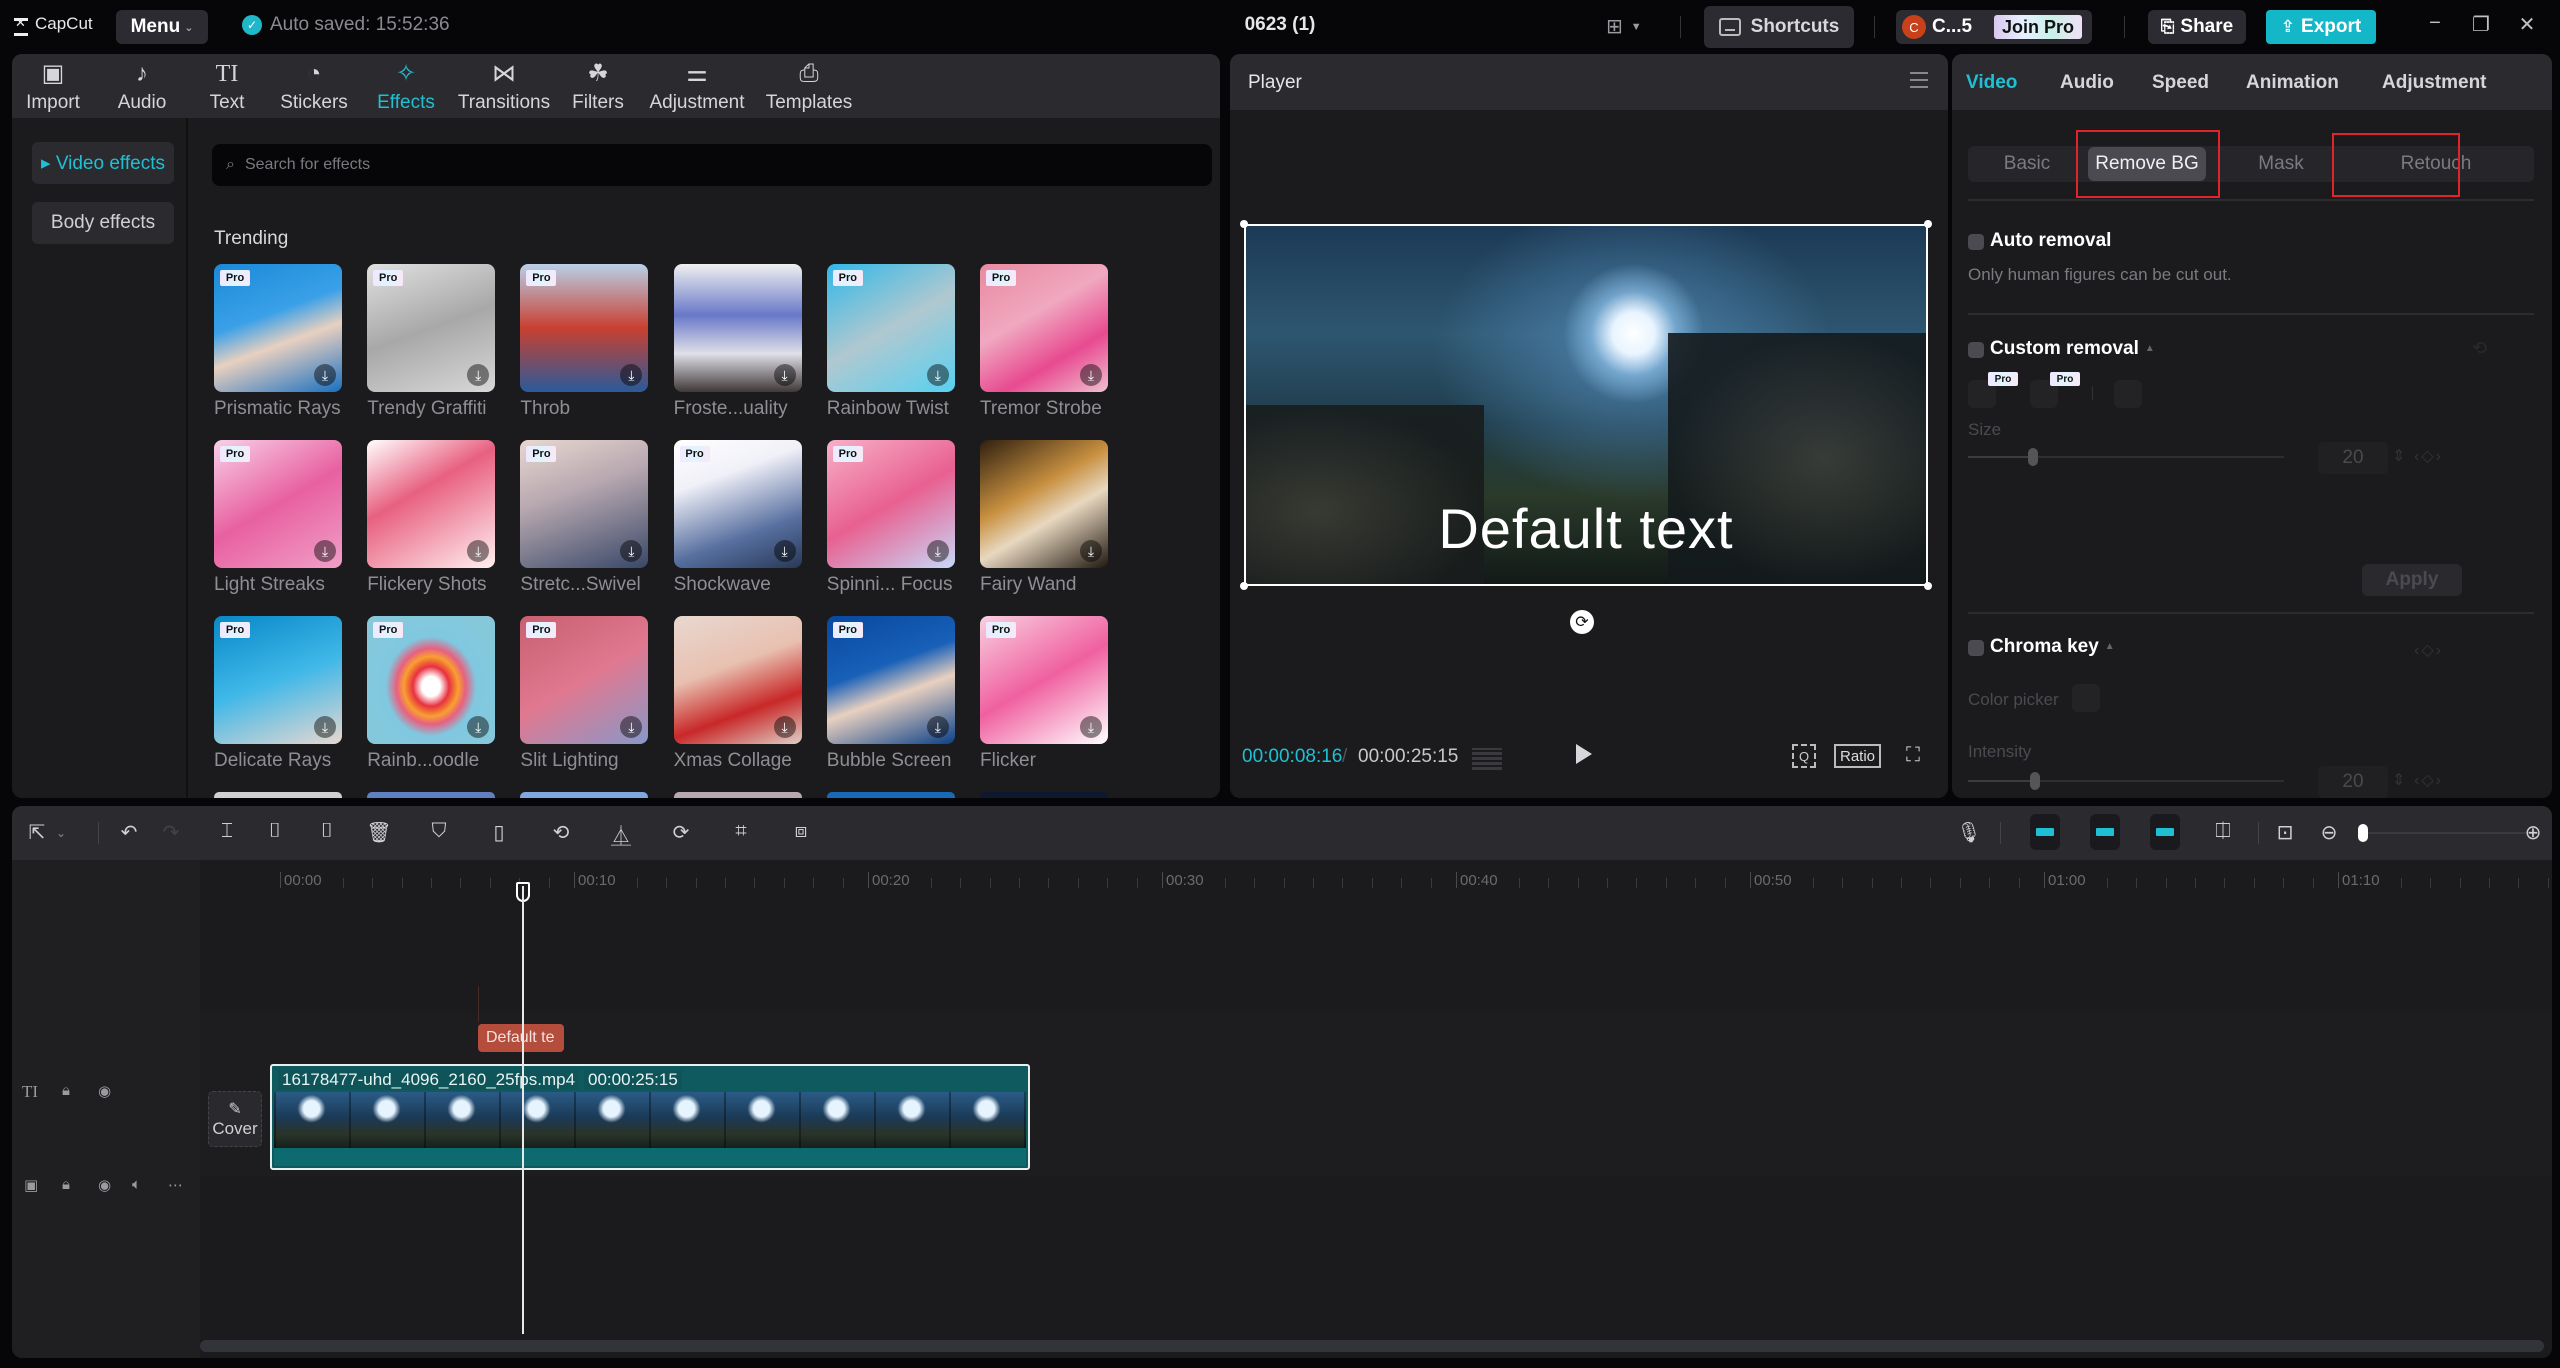 The image size is (2560, 1368). I want to click on effect-card: Pro ⤓ Spinni... Focus, so click(891, 518).